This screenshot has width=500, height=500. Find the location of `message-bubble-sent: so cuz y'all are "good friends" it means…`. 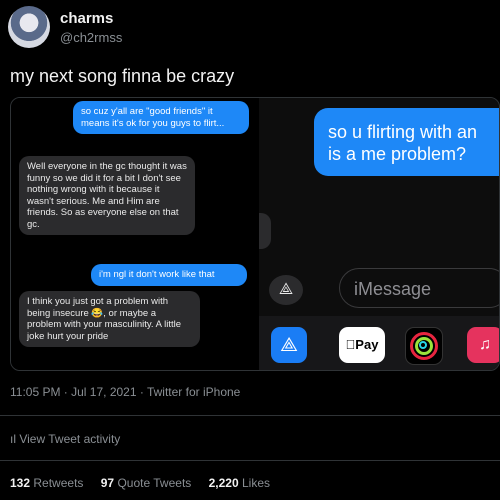

message-bubble-sent: so cuz y'all are "good friends" it means… is located at coordinates (161, 117).